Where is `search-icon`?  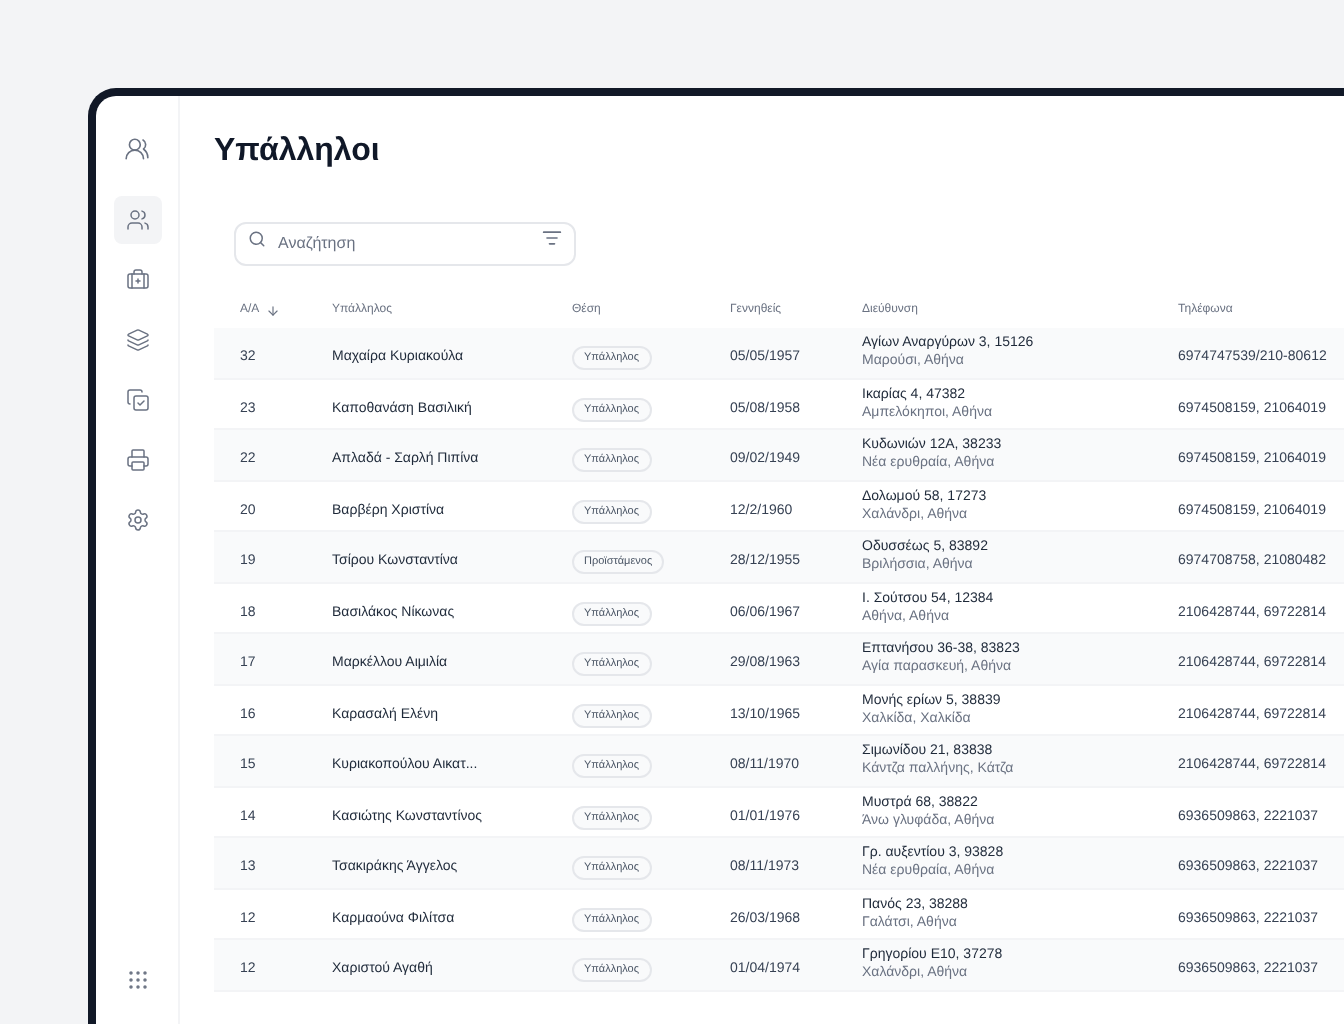
search-icon is located at coordinates (257, 238).